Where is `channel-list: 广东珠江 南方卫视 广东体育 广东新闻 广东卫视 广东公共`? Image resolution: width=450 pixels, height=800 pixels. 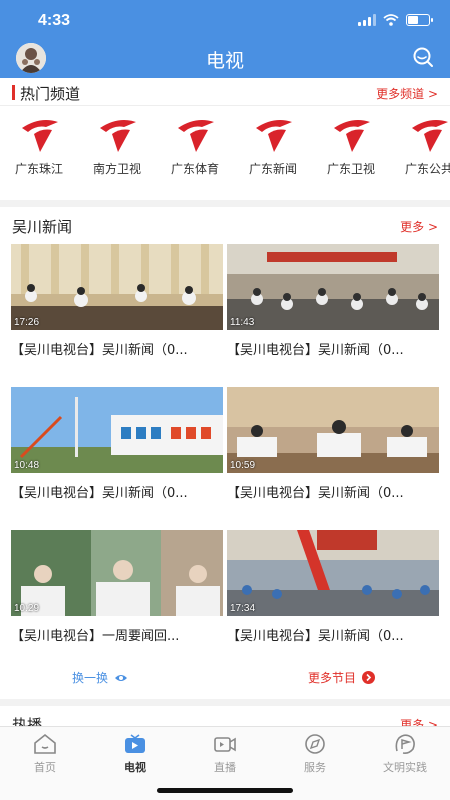 channel-list: 广东珠江 南方卫视 广东体育 广东新闻 广东卫视 广东公共 is located at coordinates (225, 154).